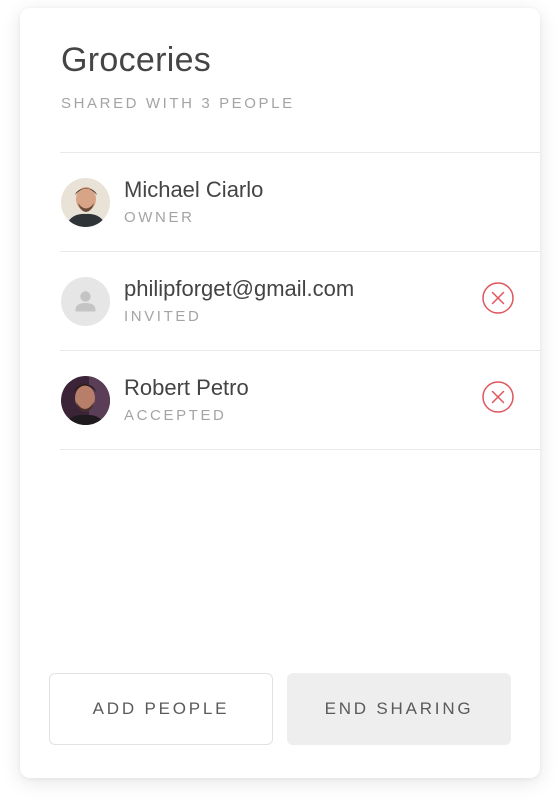 The image size is (560, 812). What do you see at coordinates (239, 288) in the screenshot?
I see `person-name: philipforget@gmail.com` at bounding box center [239, 288].